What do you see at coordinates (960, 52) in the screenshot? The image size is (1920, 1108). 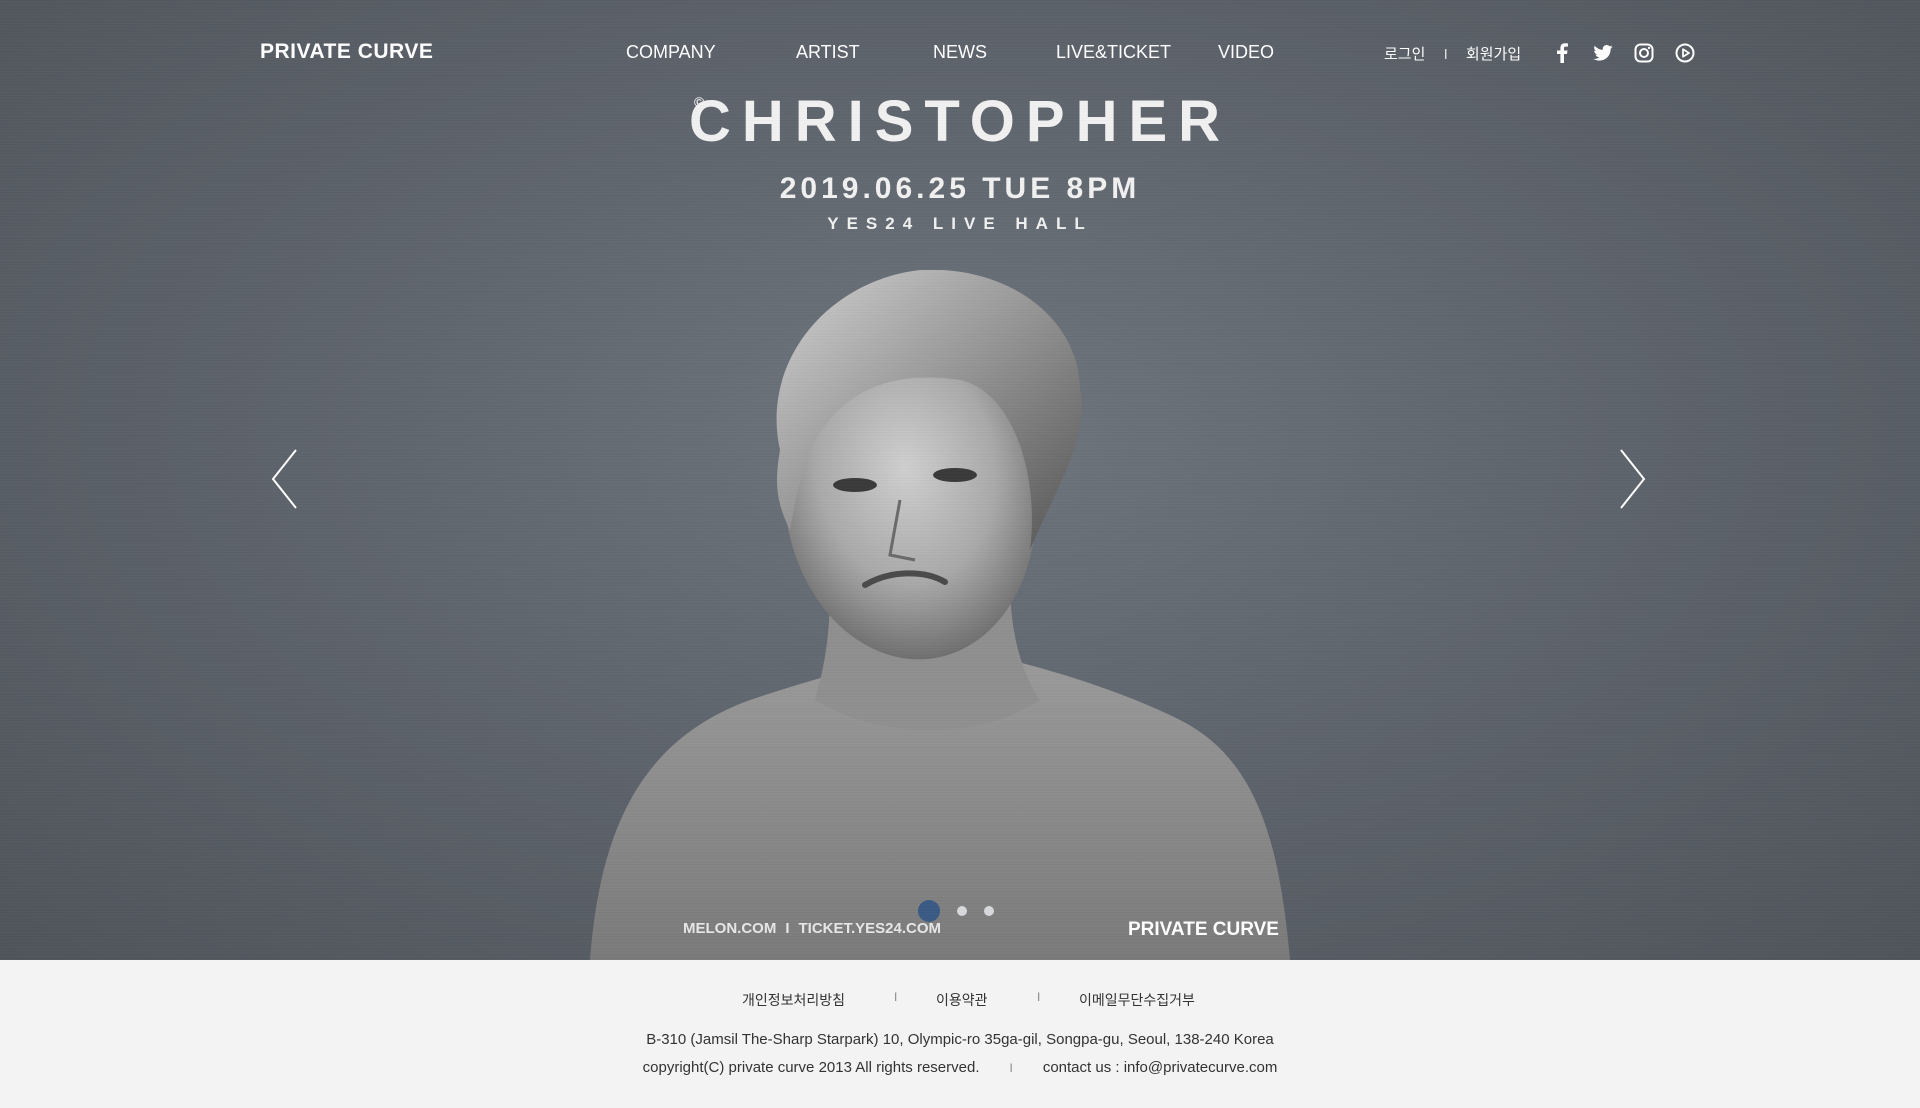 I see `nav-news: NEWS` at bounding box center [960, 52].